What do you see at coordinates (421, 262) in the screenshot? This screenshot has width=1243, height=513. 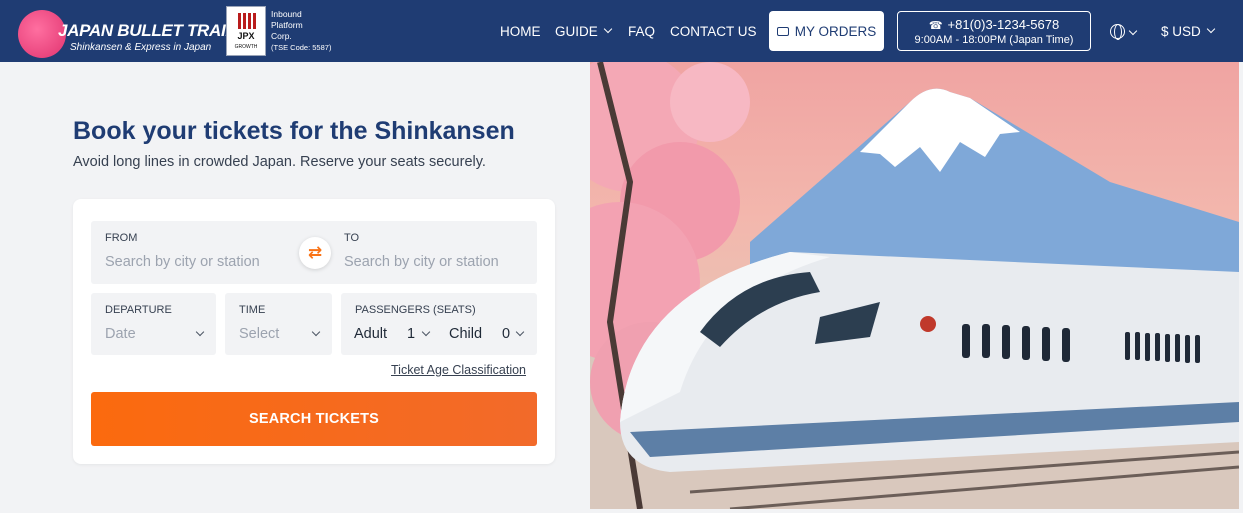 I see `to-input: Search by city or station` at bounding box center [421, 262].